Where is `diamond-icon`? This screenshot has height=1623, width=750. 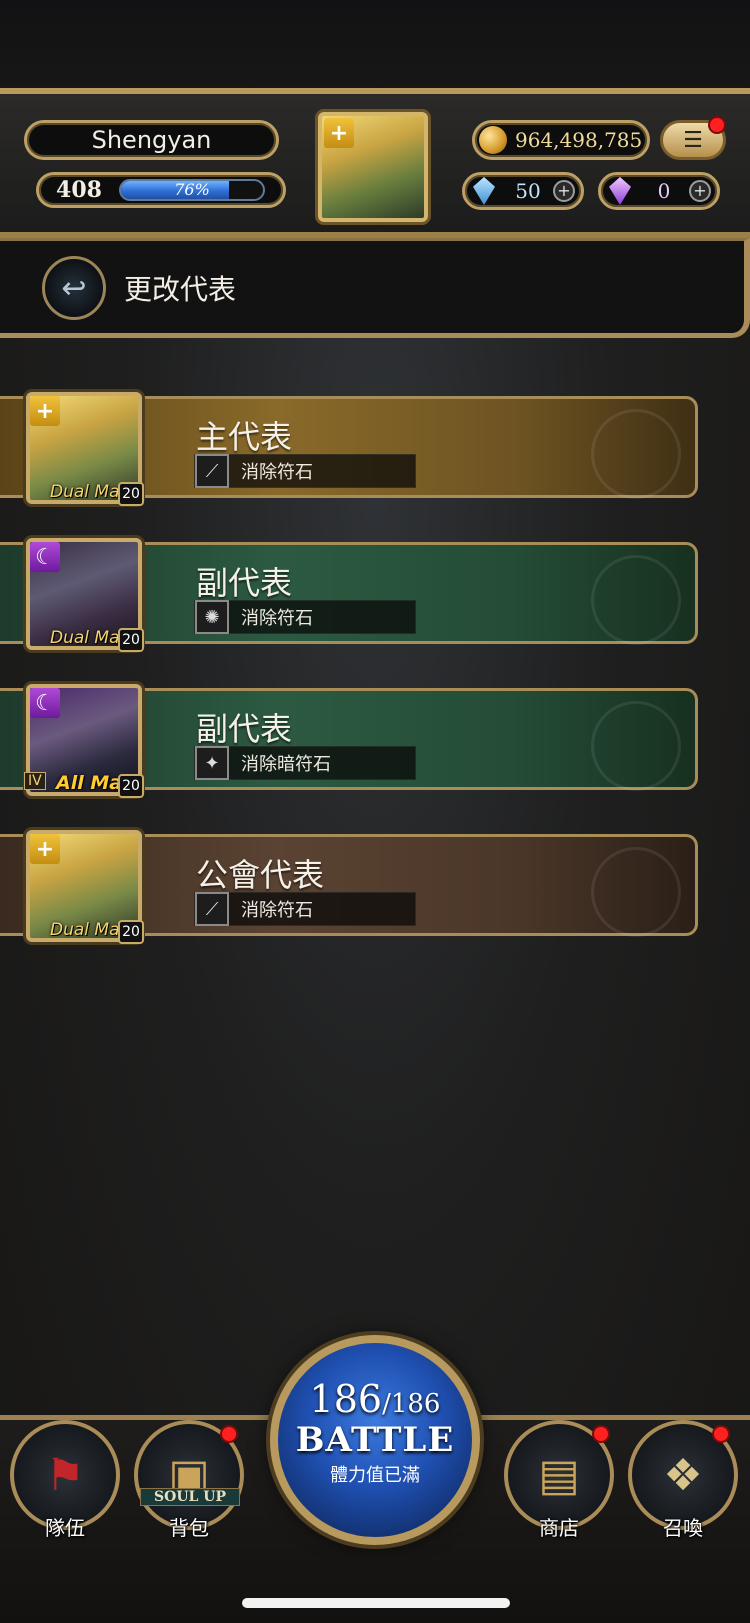 diamond-icon is located at coordinates (484, 191).